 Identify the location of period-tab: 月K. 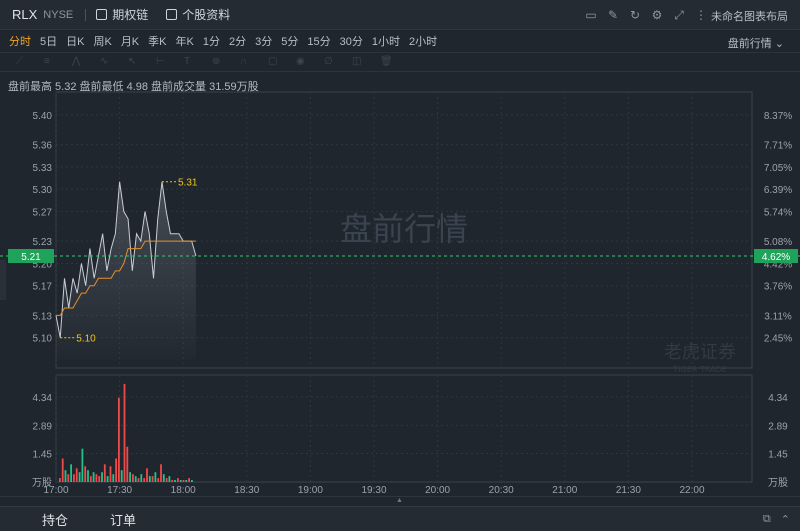
(130, 41).